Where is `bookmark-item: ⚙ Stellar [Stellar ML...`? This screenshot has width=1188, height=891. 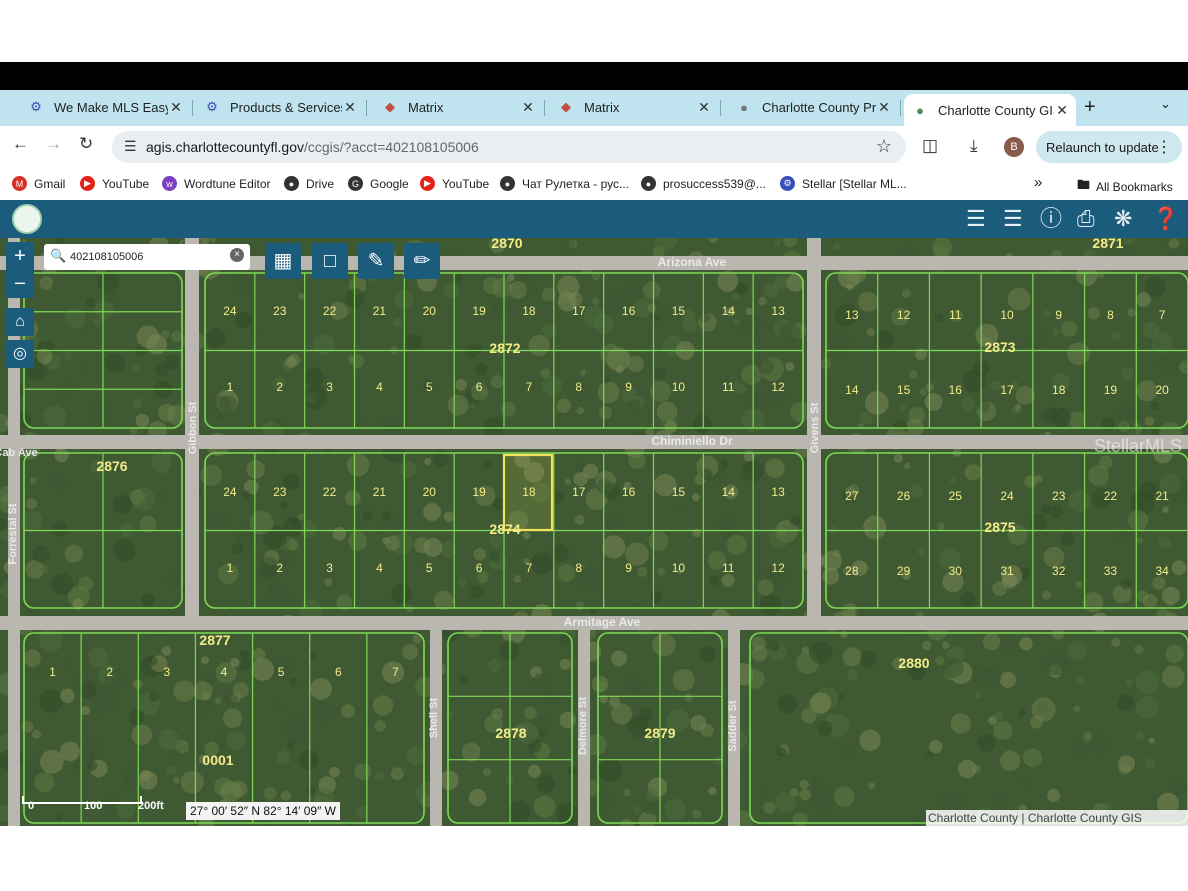 bookmark-item: ⚙ Stellar [Stellar ML... is located at coordinates (843, 183).